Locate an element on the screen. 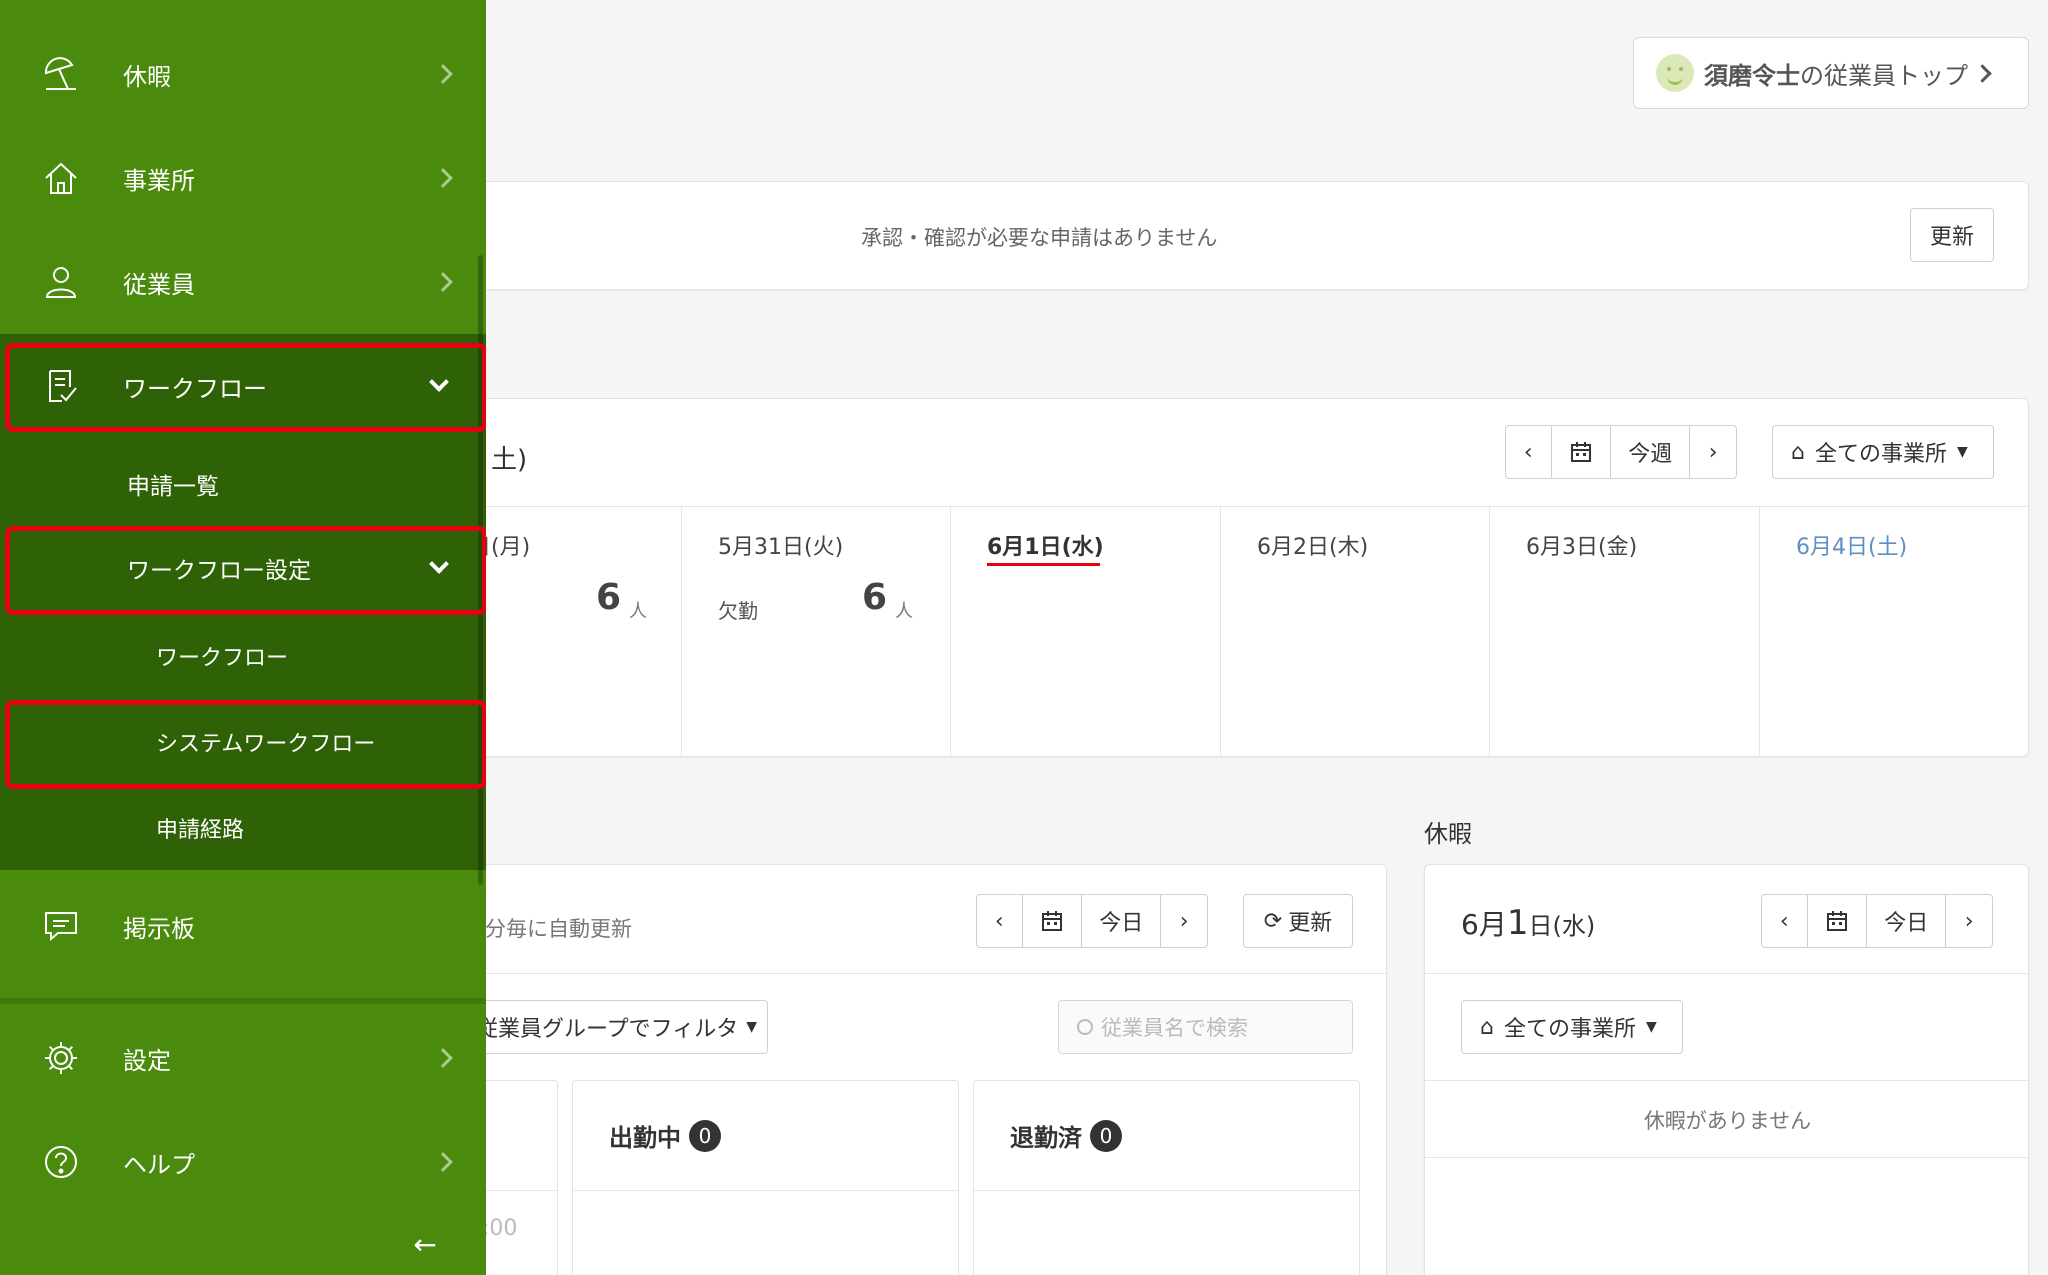 The width and height of the screenshot is (2048, 1275). auto-refresh-label: 分毎に自動更新 is located at coordinates (558, 929).